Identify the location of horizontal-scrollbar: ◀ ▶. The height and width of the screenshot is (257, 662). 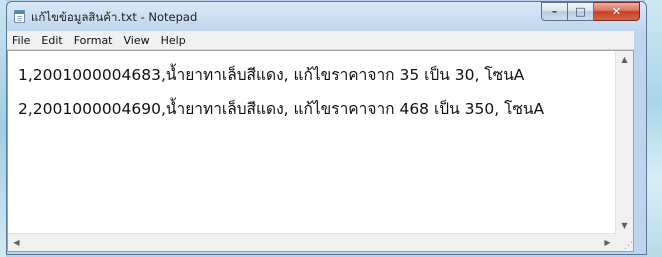
(312, 242).